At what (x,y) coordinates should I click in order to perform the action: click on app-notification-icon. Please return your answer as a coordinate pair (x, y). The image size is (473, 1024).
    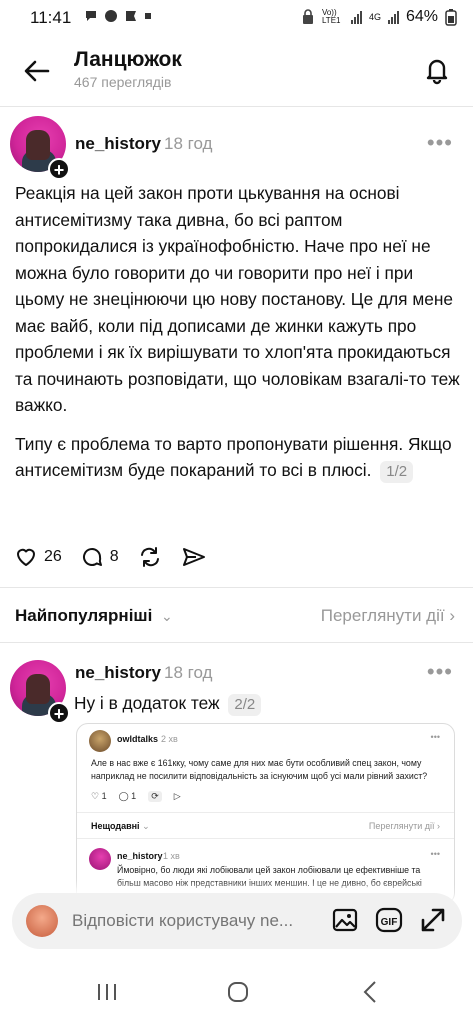
    Looking at the image, I should click on (131, 16).